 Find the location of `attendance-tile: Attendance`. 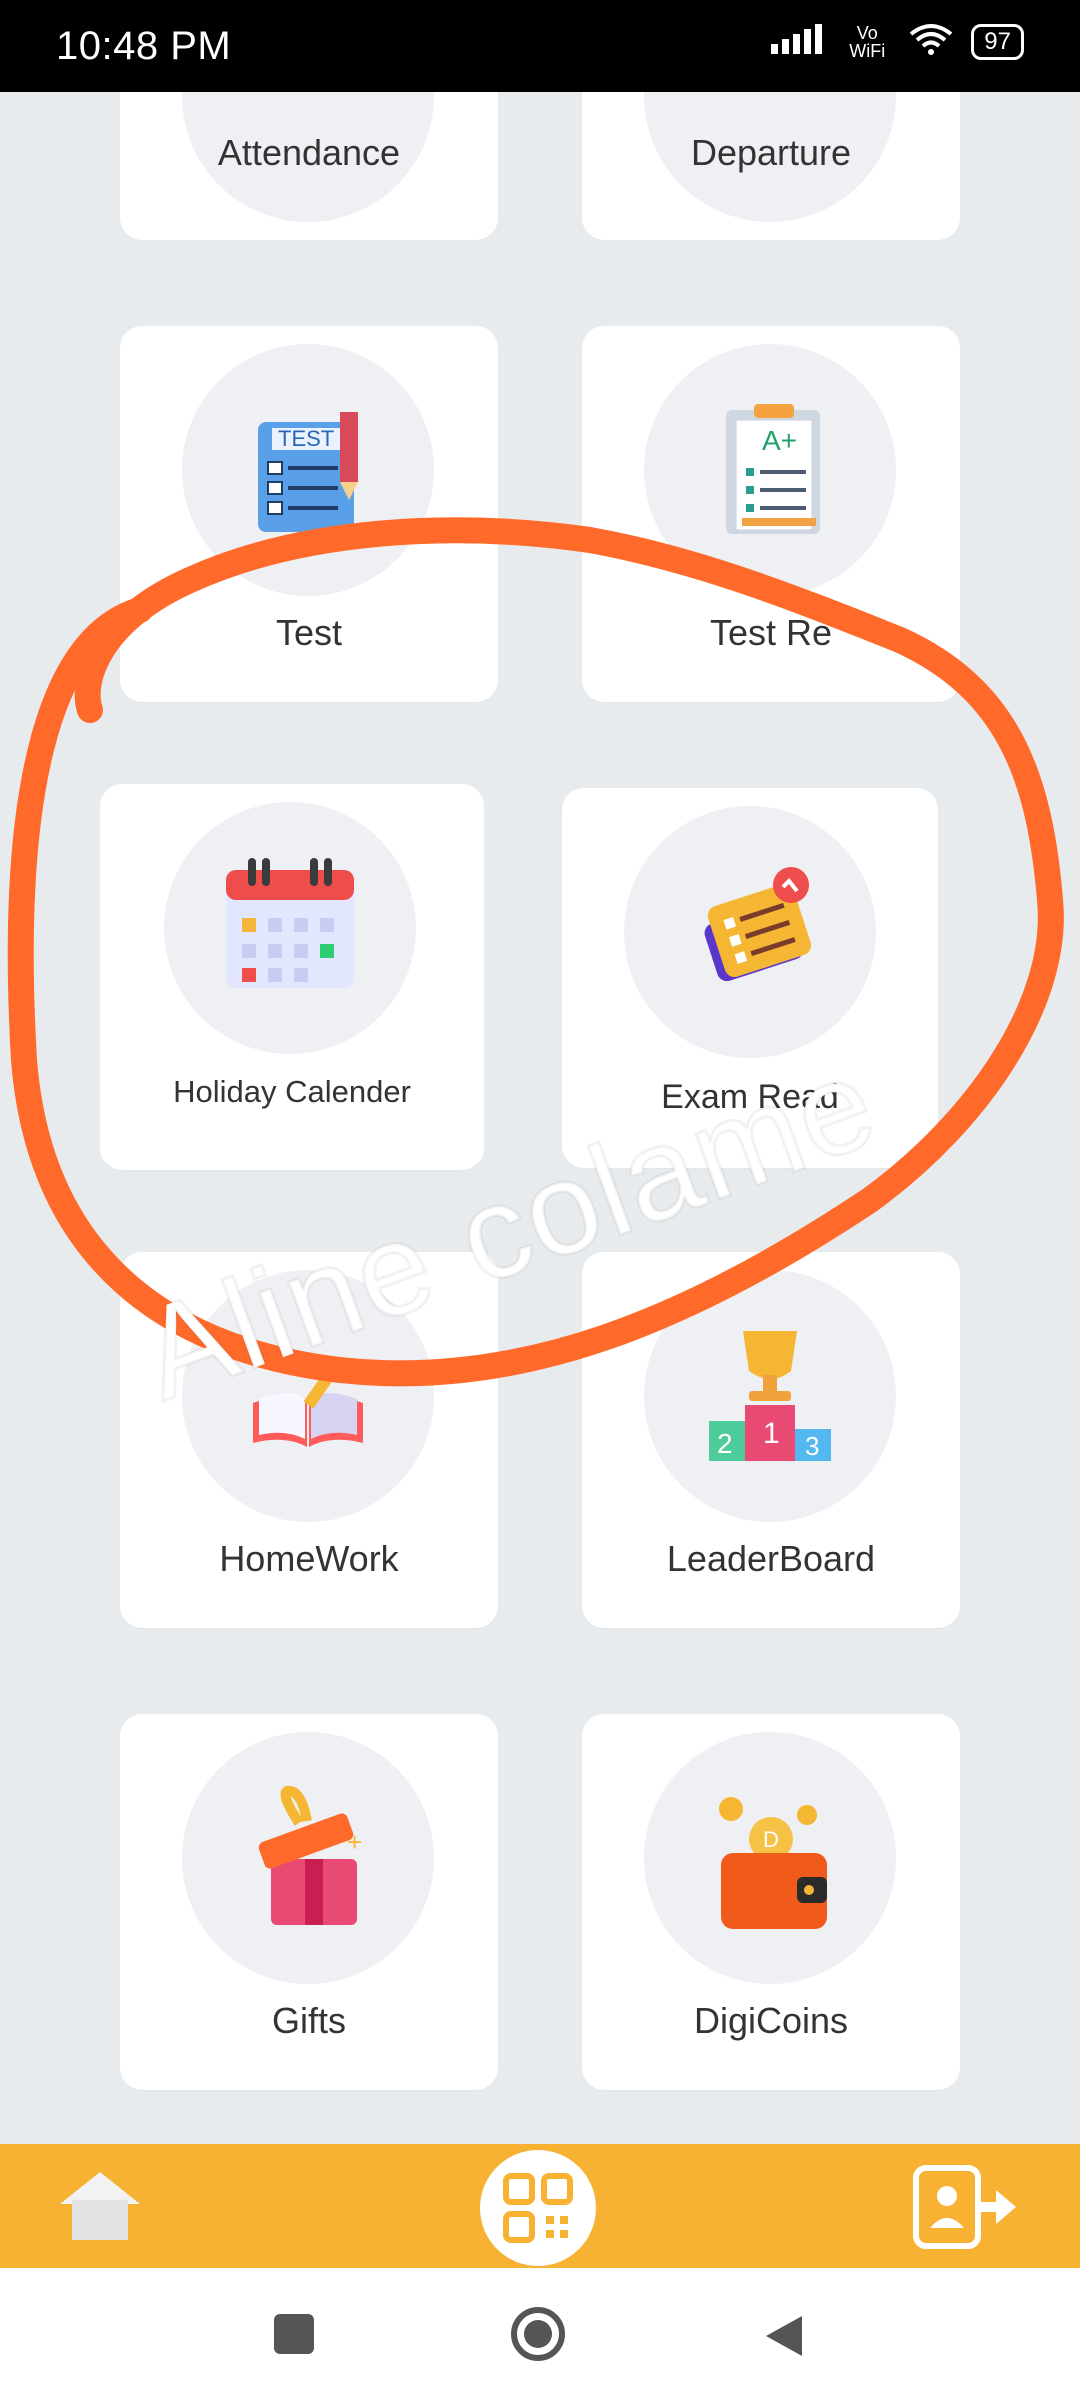

attendance-tile: Attendance is located at coordinates (309, 166).